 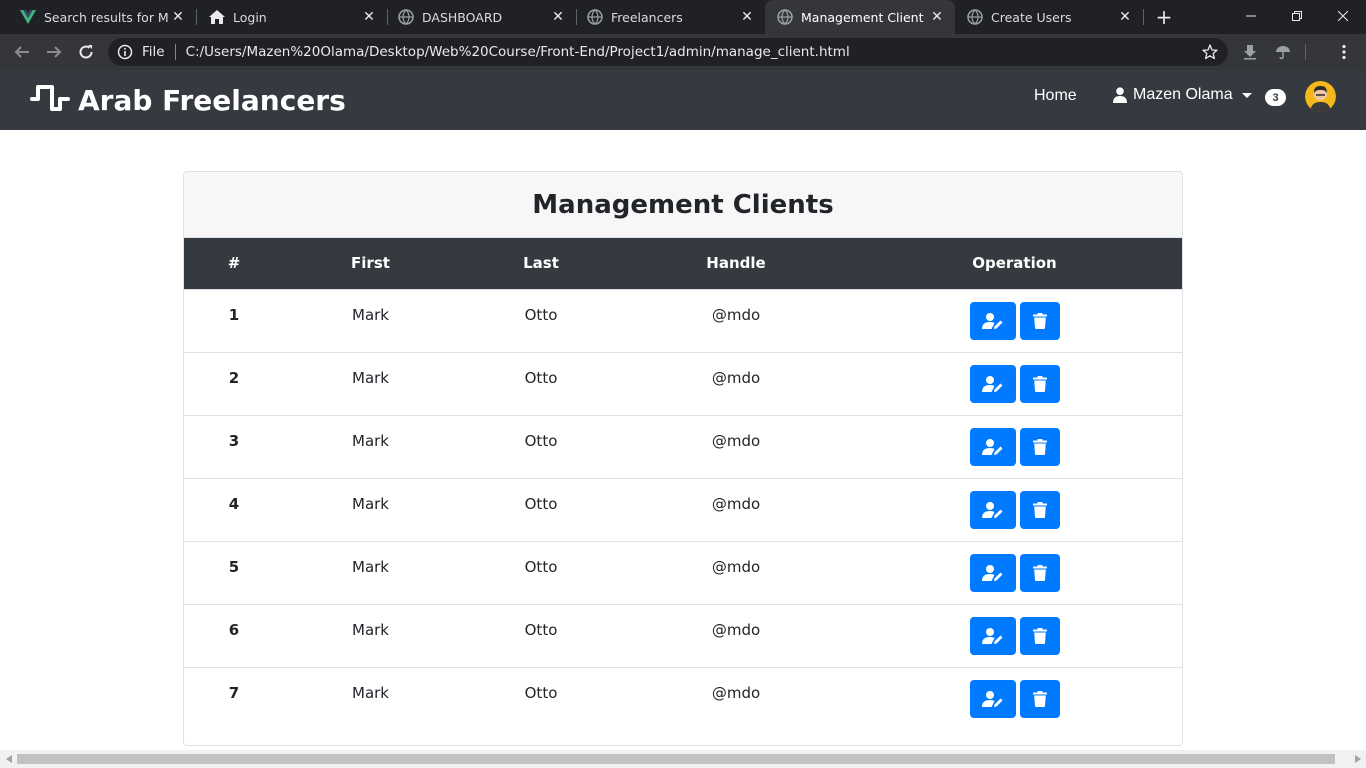 I want to click on avatar, so click(x=1320, y=96).